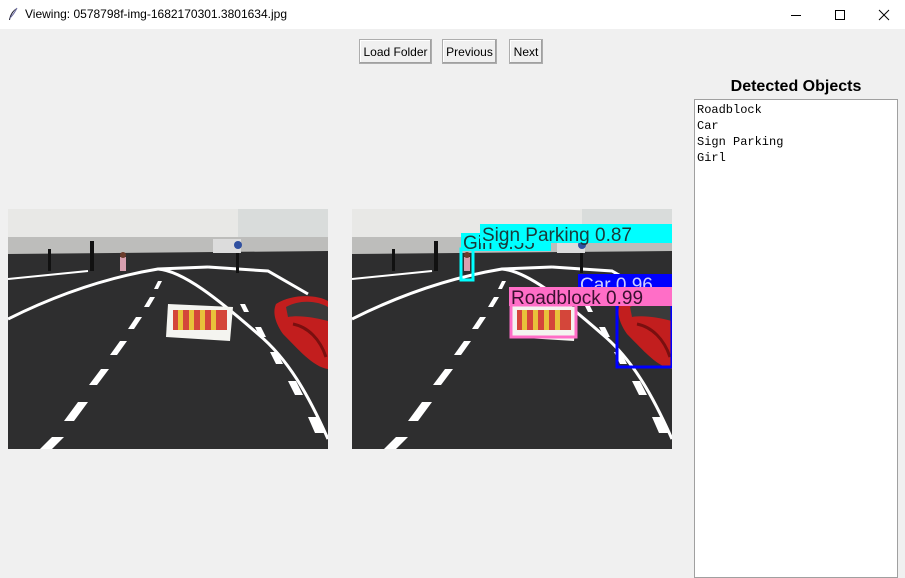 The height and width of the screenshot is (578, 905). I want to click on close-button, so click(883, 14).